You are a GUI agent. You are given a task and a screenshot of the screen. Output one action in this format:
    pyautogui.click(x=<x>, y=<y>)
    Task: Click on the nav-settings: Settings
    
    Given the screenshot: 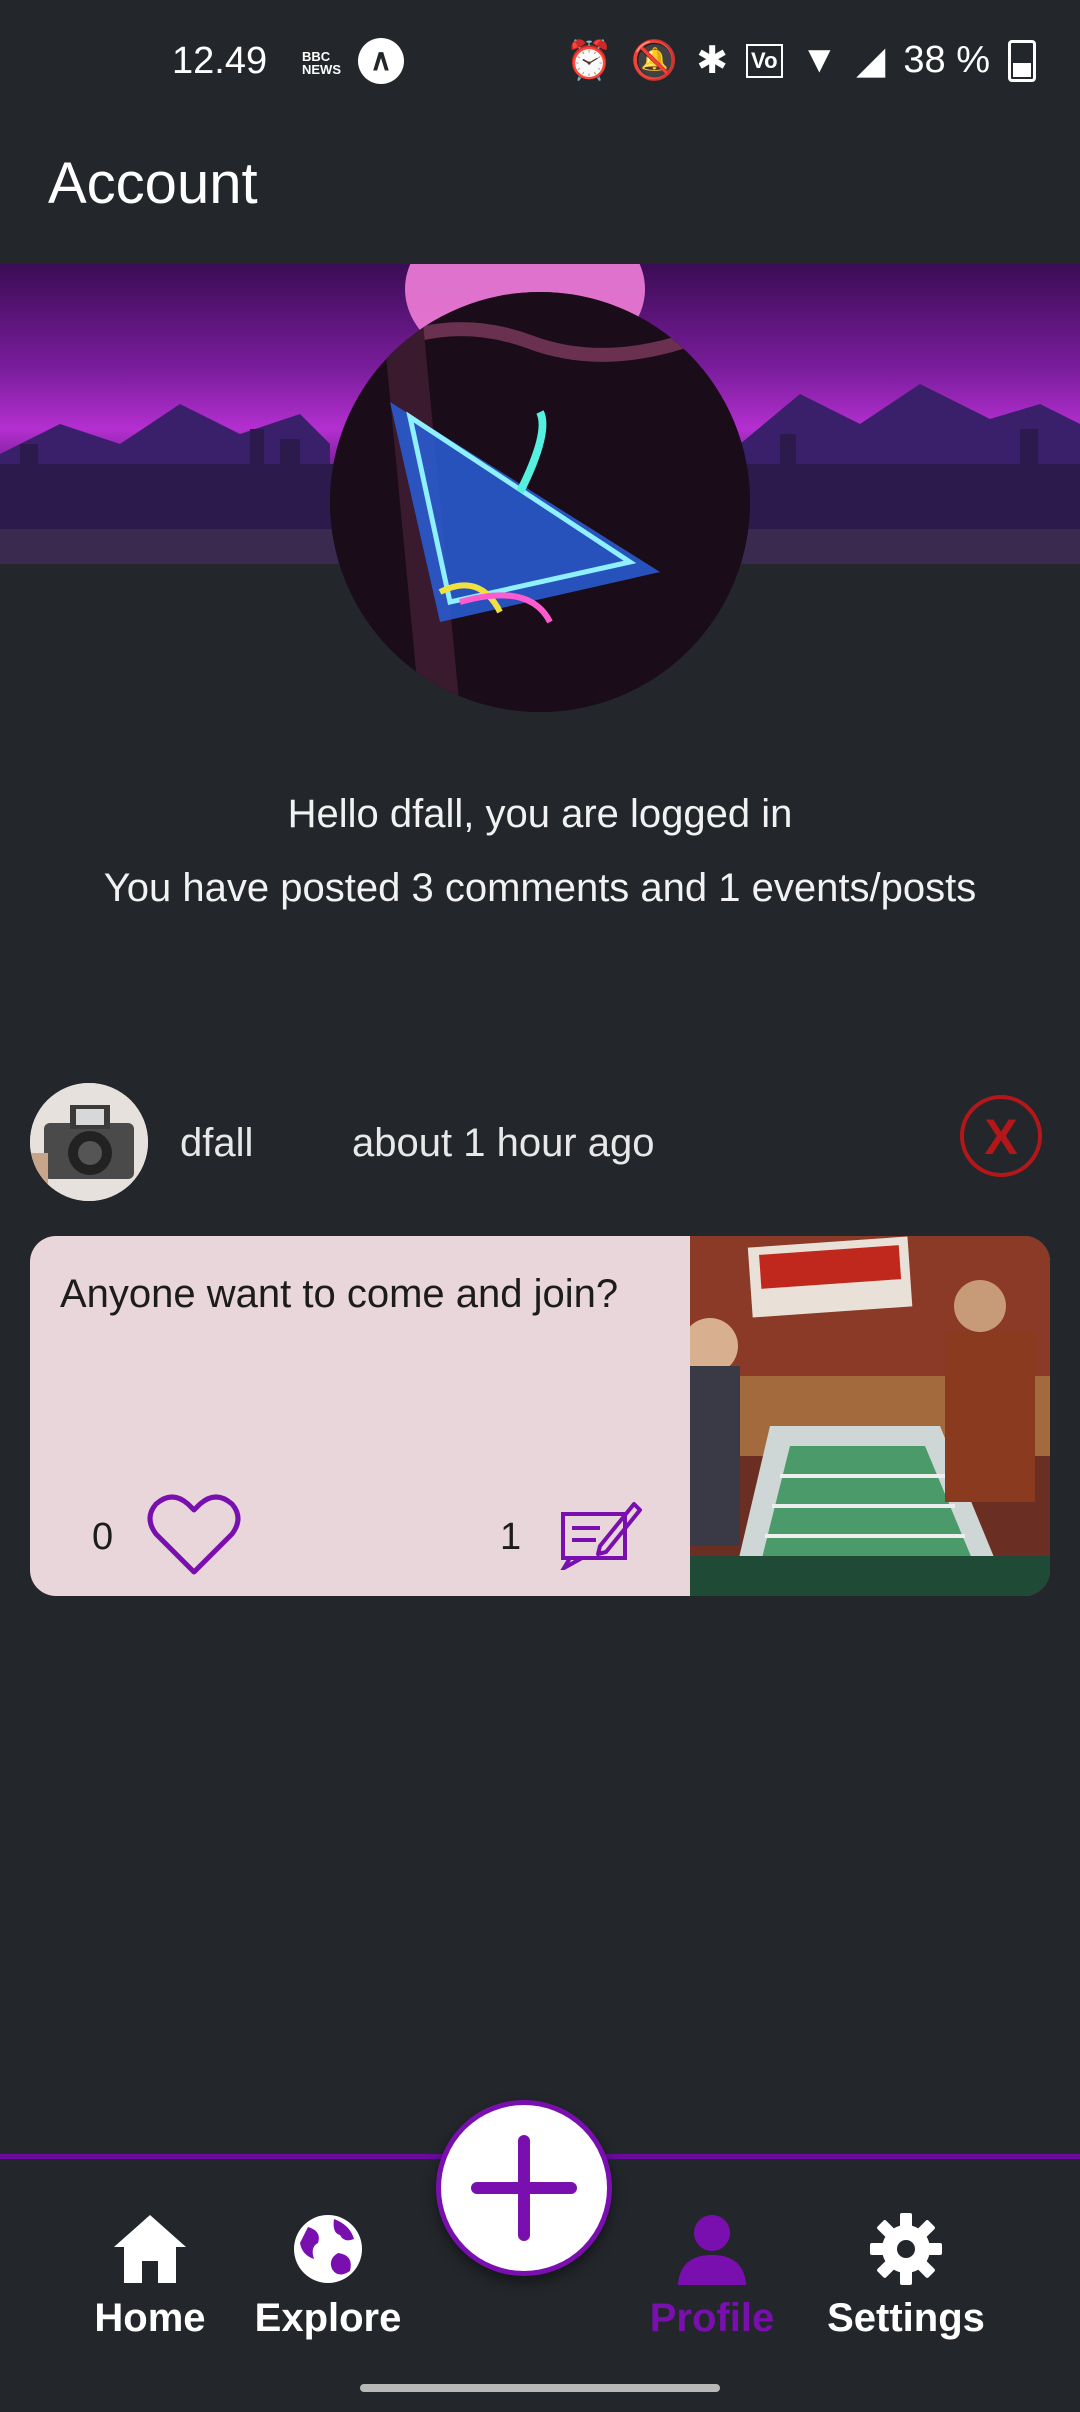 What is the action you would take?
    pyautogui.click(x=906, y=2275)
    